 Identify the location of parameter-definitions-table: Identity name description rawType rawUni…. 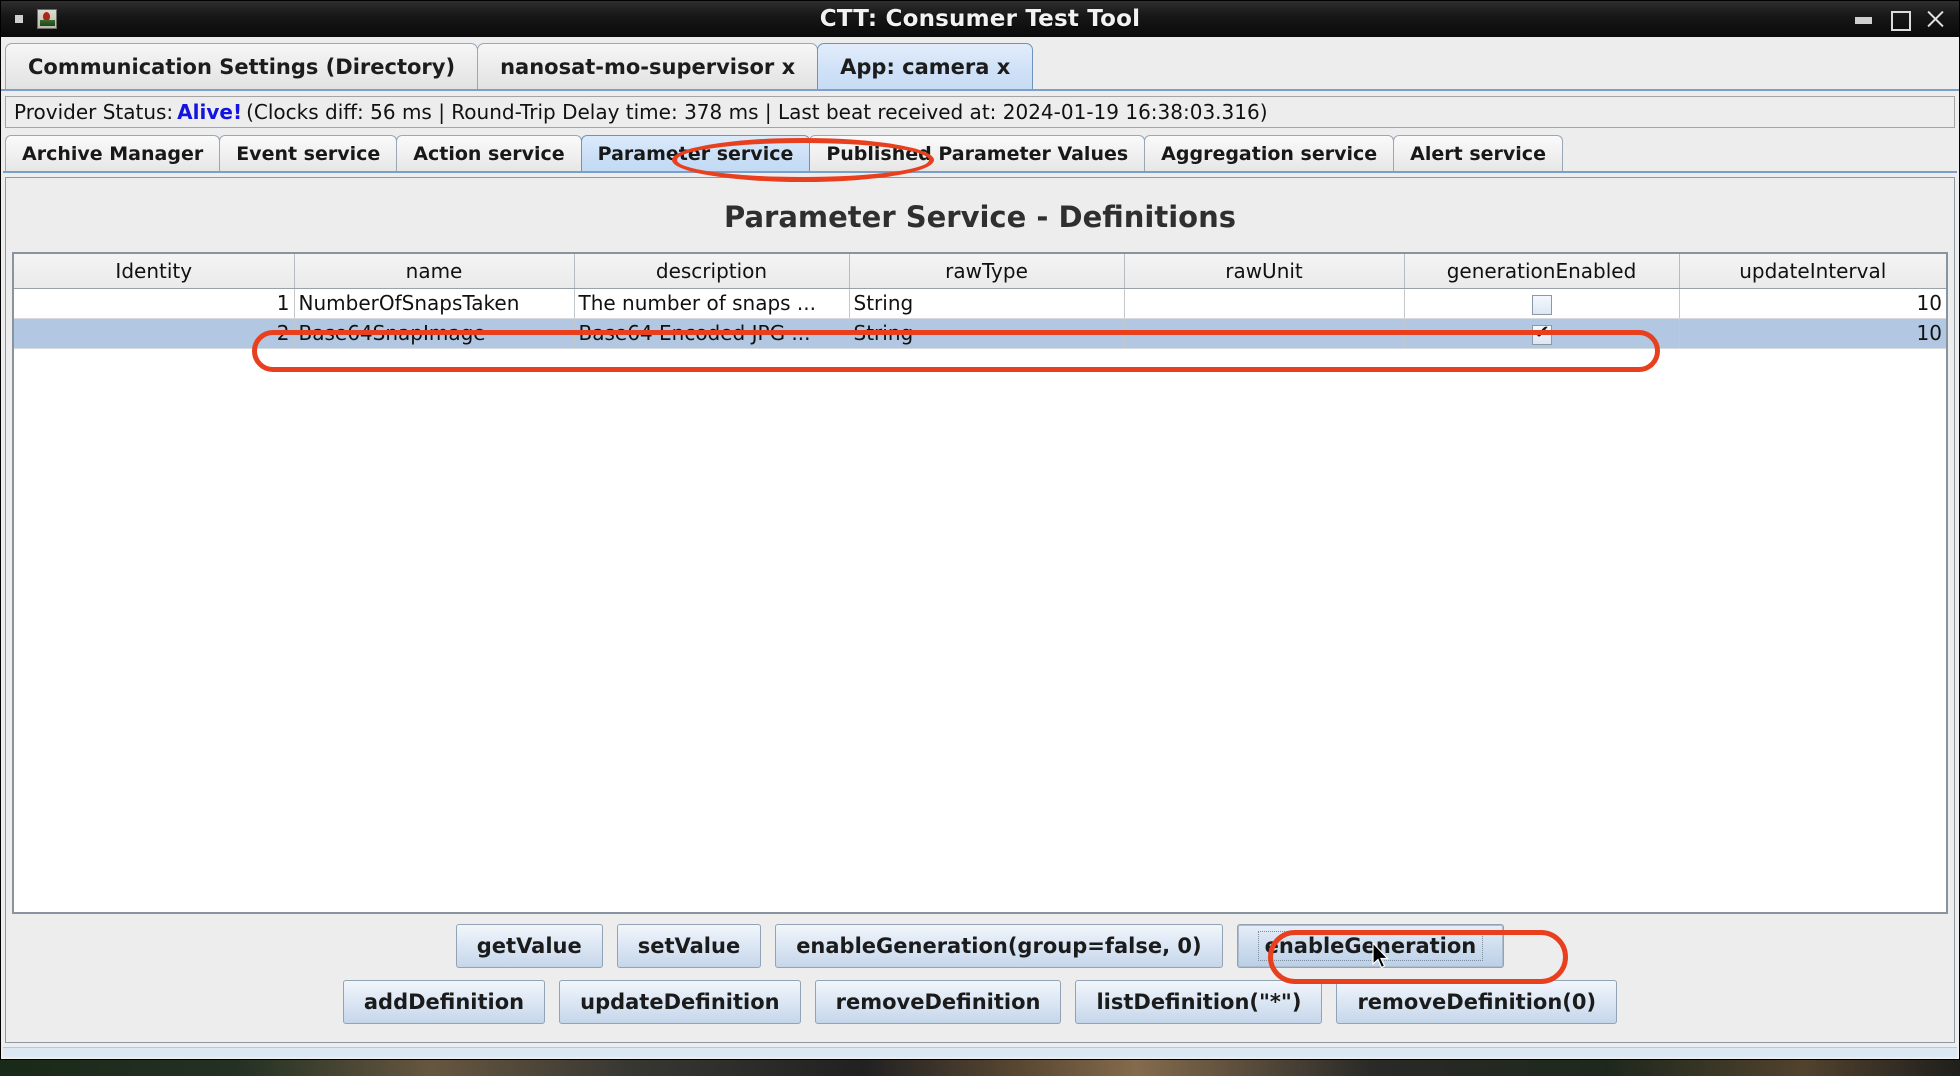
(980, 301).